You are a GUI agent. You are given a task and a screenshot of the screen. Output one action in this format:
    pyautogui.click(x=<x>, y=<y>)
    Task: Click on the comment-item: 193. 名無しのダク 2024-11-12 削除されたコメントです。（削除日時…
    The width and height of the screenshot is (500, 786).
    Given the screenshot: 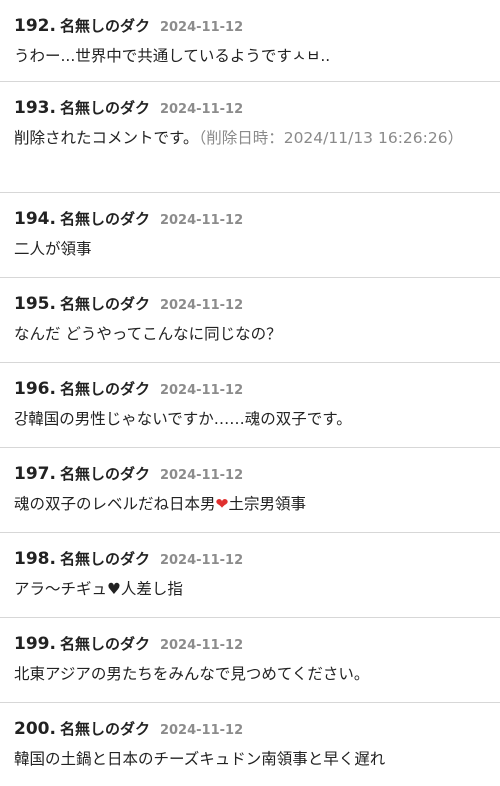 What is the action you would take?
    pyautogui.click(x=250, y=137)
    